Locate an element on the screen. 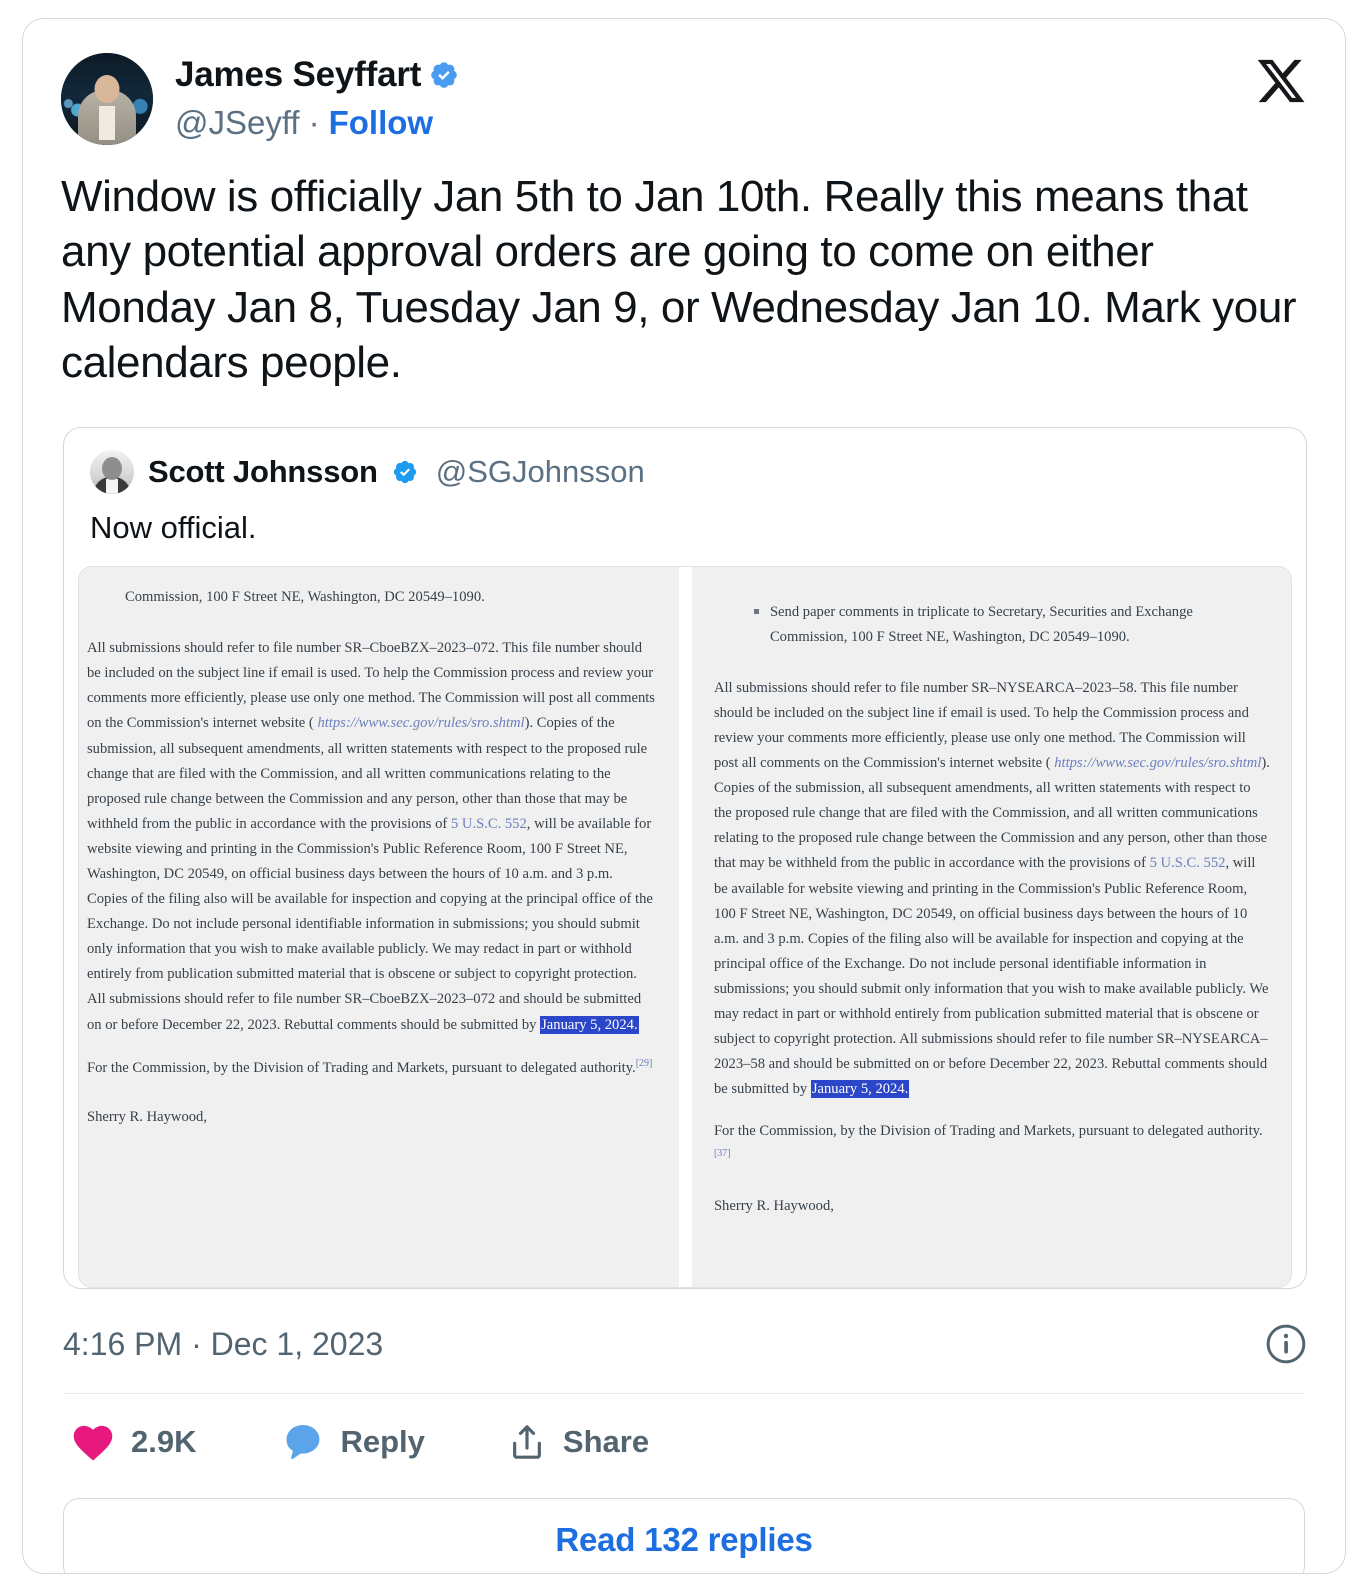 This screenshot has height=1593, width=1368. quoted-author-display-name: Scott Johnsson is located at coordinates (263, 472).